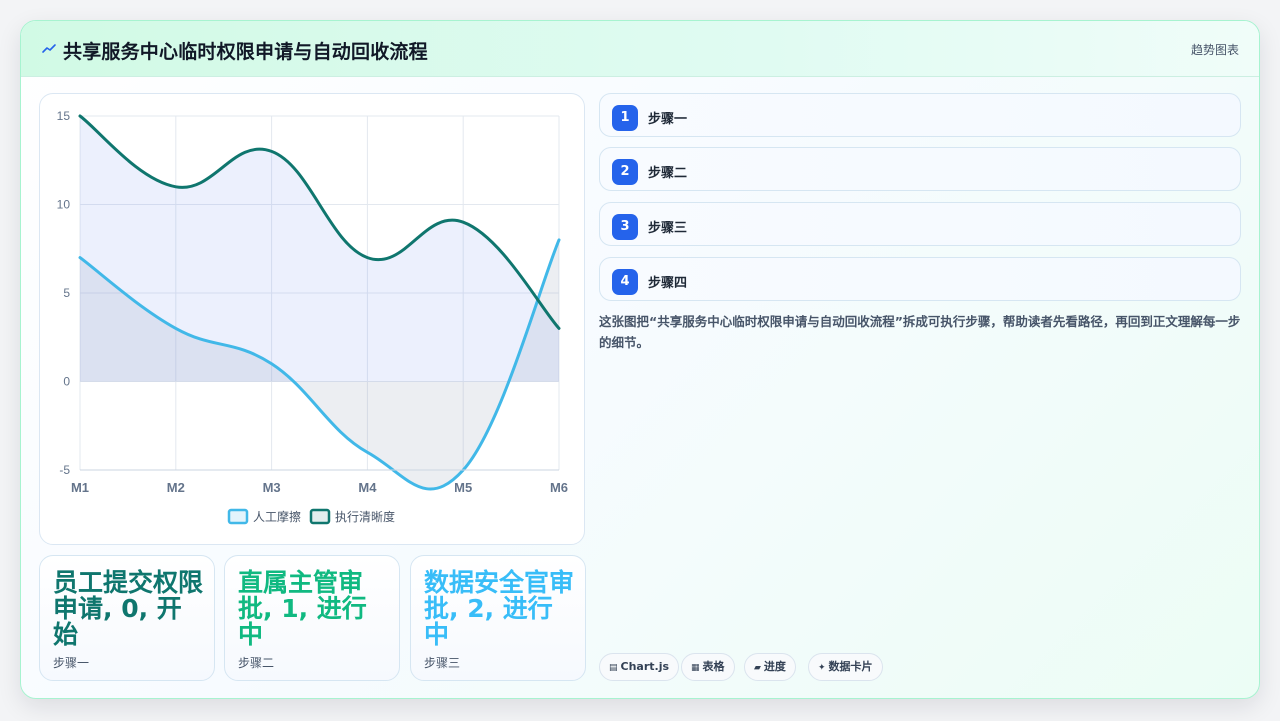  What do you see at coordinates (668, 119) in the screenshot?
I see `step-label: 步骤一` at bounding box center [668, 119].